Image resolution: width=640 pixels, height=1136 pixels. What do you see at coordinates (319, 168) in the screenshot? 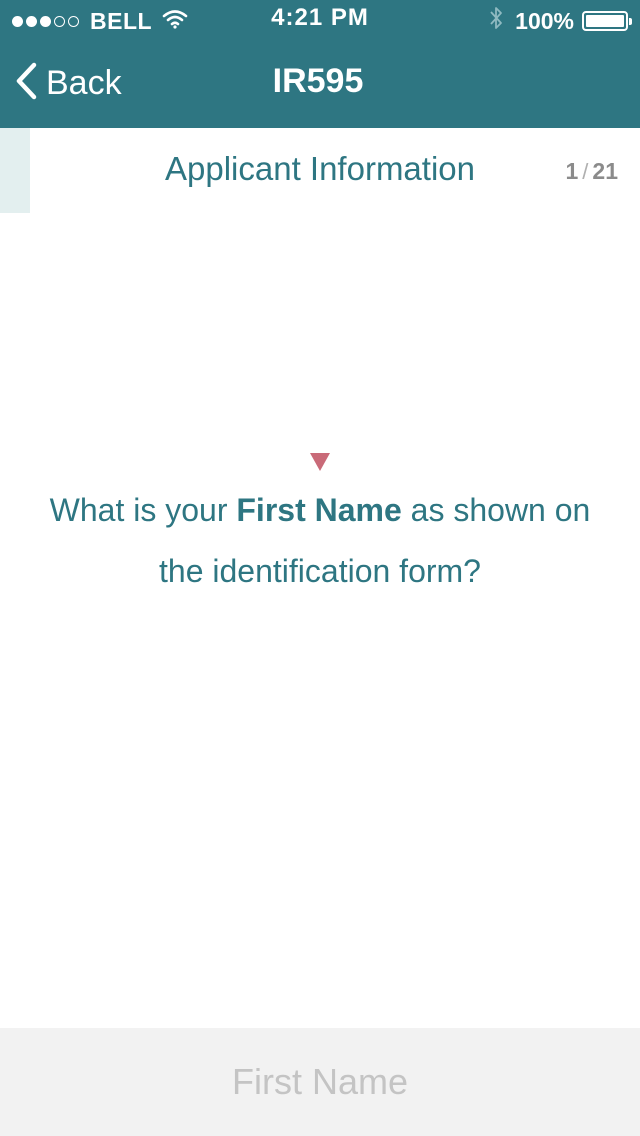
I see `section-title: Applicant Information` at bounding box center [319, 168].